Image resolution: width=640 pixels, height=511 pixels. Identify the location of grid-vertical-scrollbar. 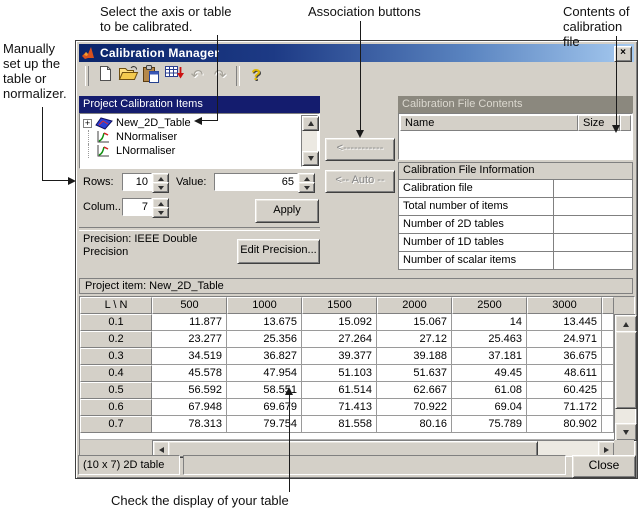
(625, 378).